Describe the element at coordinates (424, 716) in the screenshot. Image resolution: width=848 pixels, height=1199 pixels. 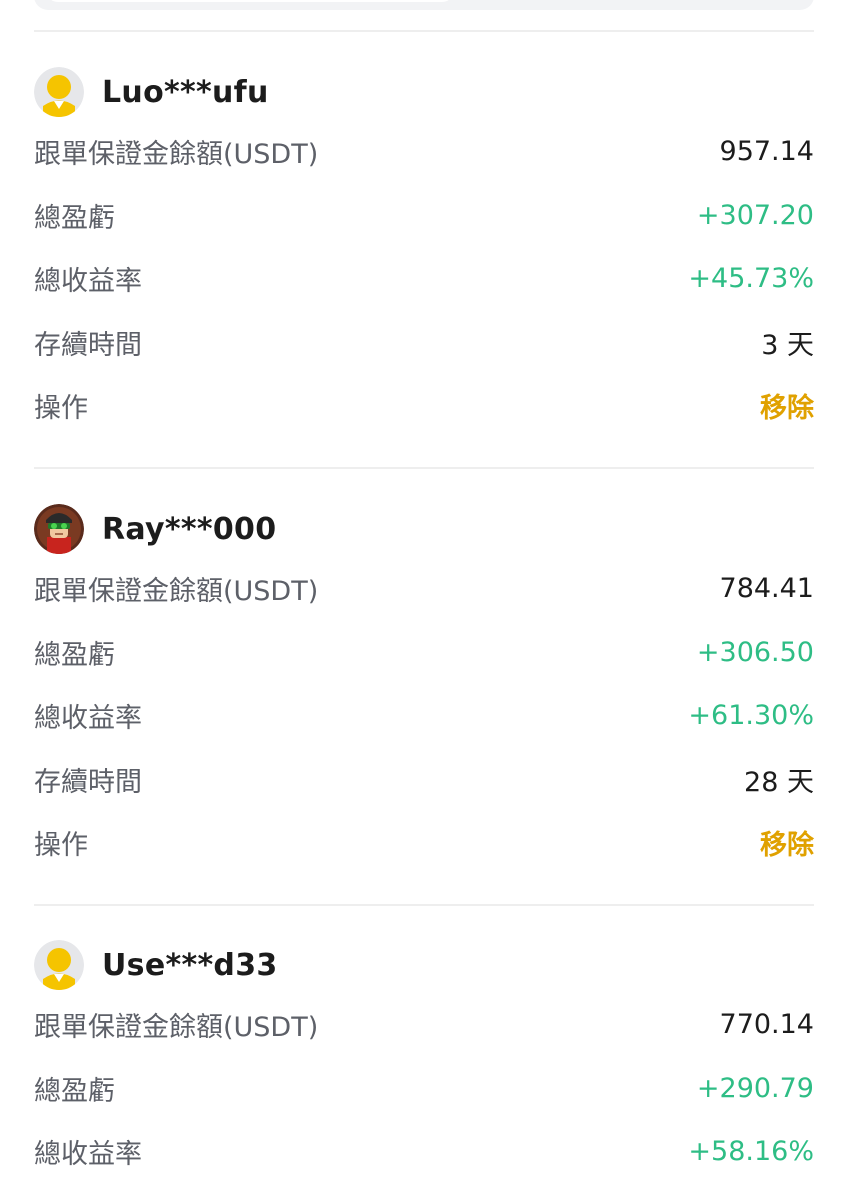
I see `total-roi-row: 總收益率 +61.30%` at that location.